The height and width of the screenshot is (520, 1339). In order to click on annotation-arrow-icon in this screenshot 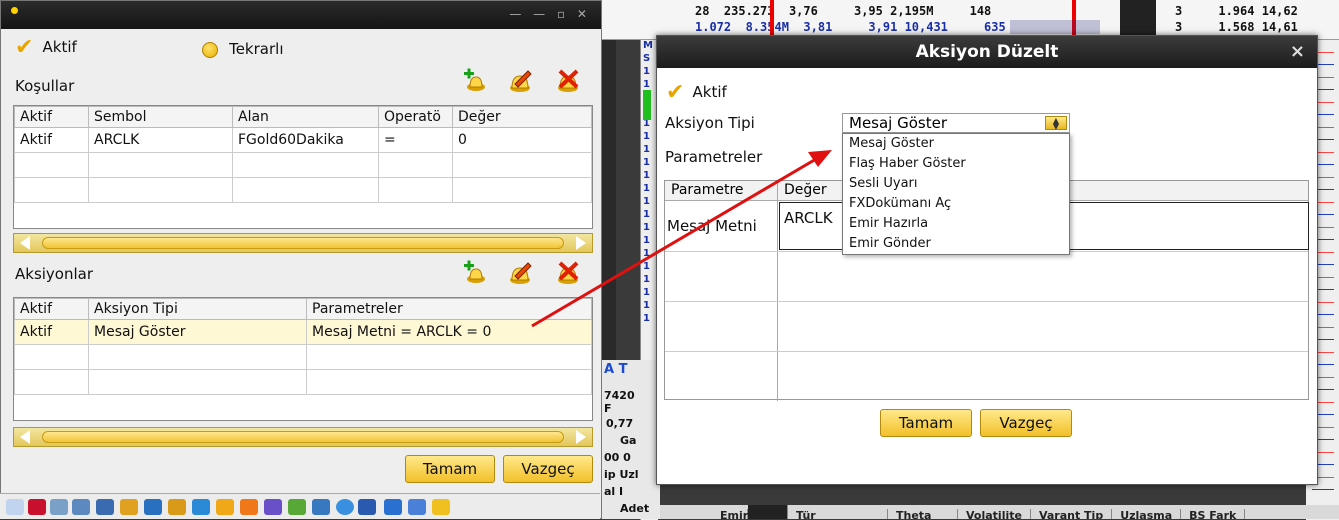, I will do `click(681, 239)`.